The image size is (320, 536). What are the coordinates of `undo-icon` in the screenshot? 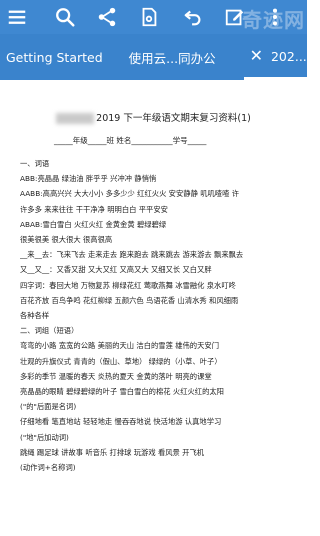 It's located at (192, 18).